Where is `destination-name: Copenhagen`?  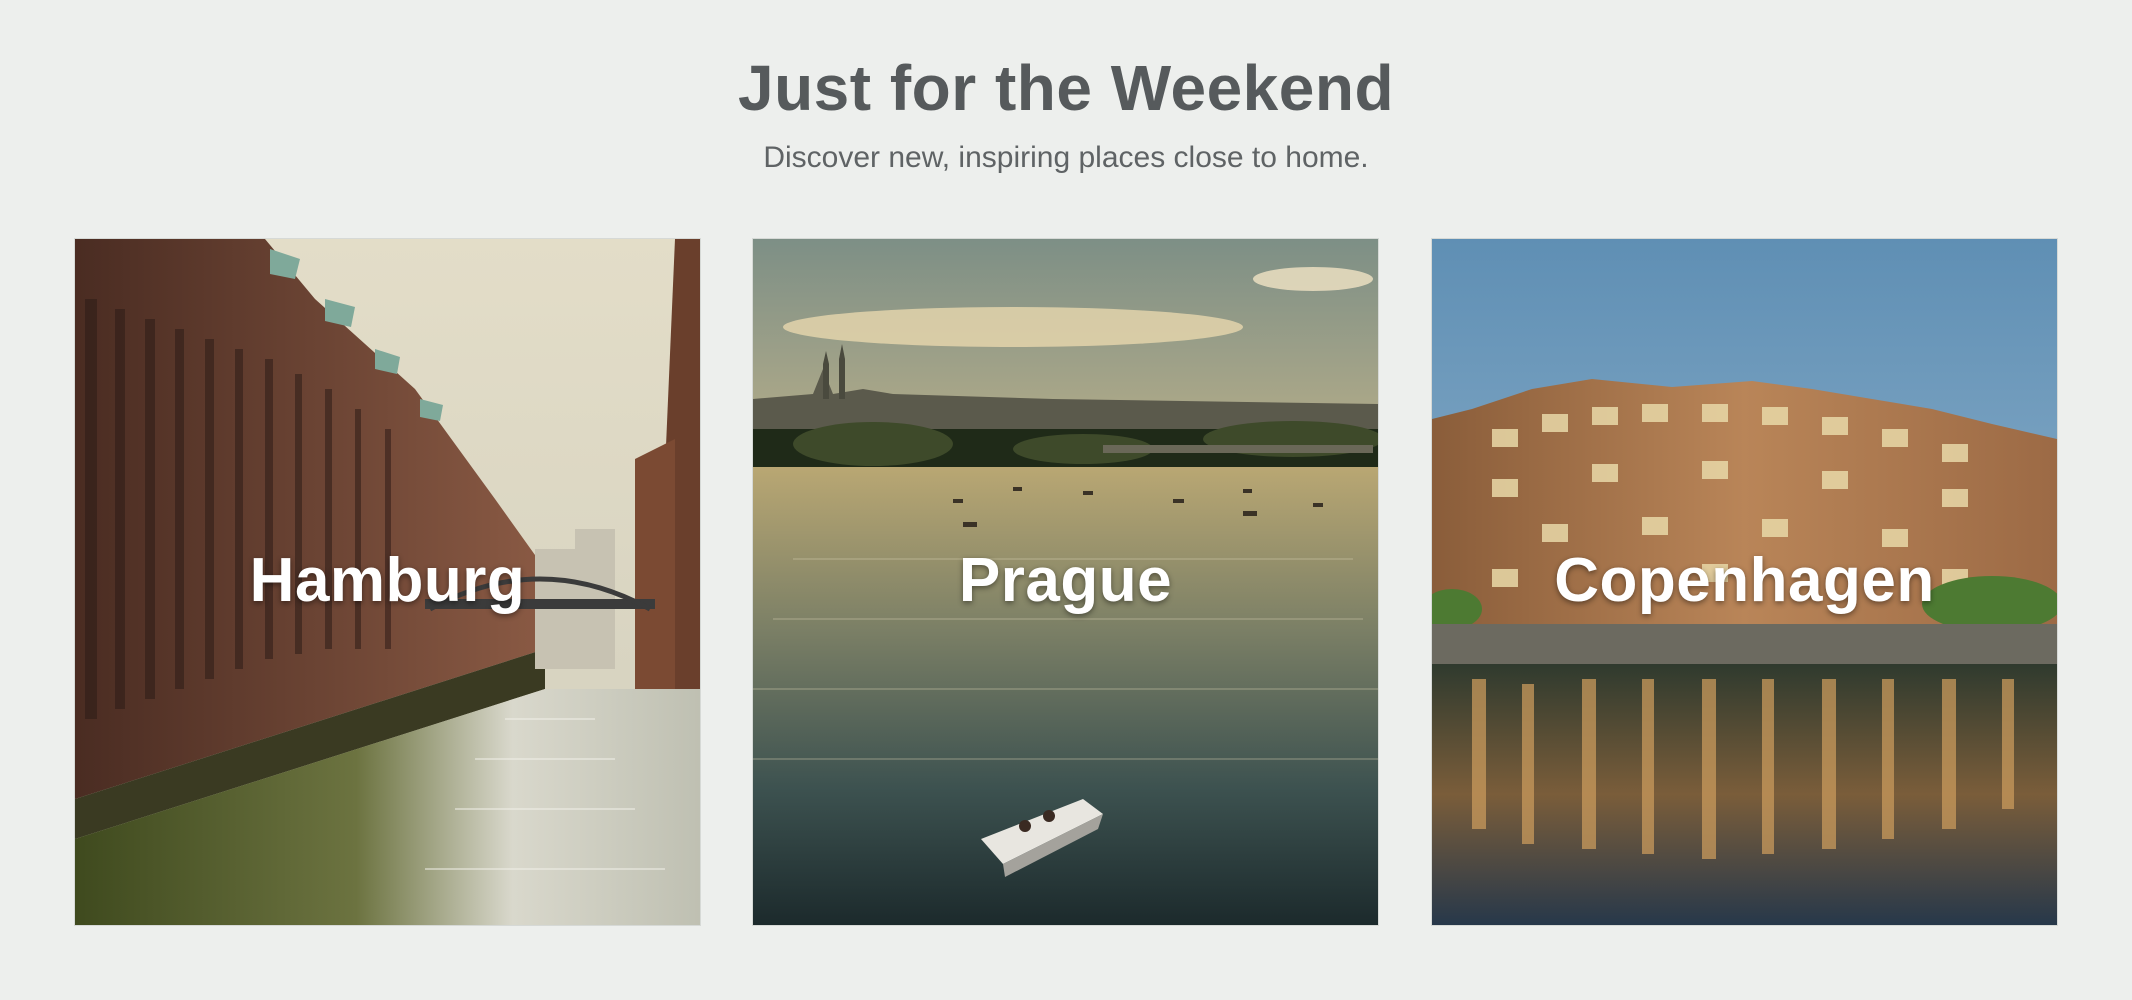
destination-name: Copenhagen is located at coordinates (1744, 580).